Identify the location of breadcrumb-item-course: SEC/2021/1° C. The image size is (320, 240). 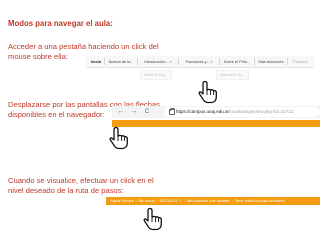
(170, 201).